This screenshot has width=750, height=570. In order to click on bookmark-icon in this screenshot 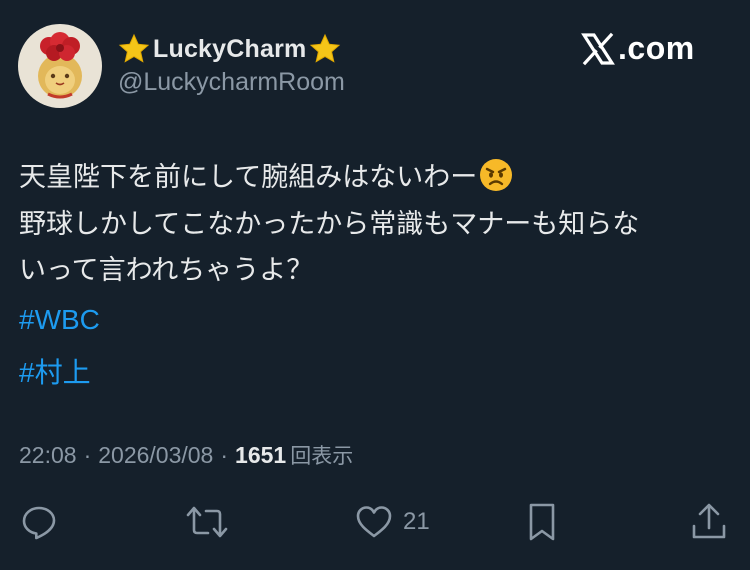, I will do `click(542, 522)`.